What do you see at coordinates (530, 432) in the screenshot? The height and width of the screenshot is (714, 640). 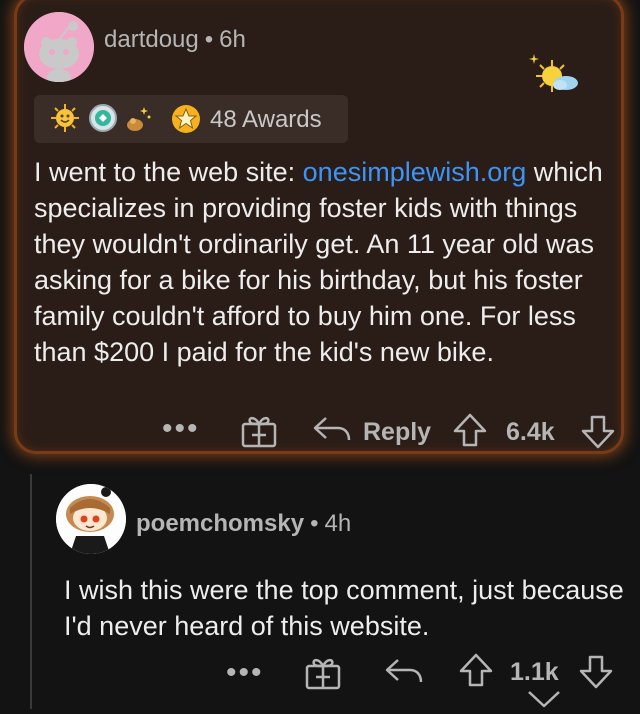 I see `vote-score: 6.4k` at bounding box center [530, 432].